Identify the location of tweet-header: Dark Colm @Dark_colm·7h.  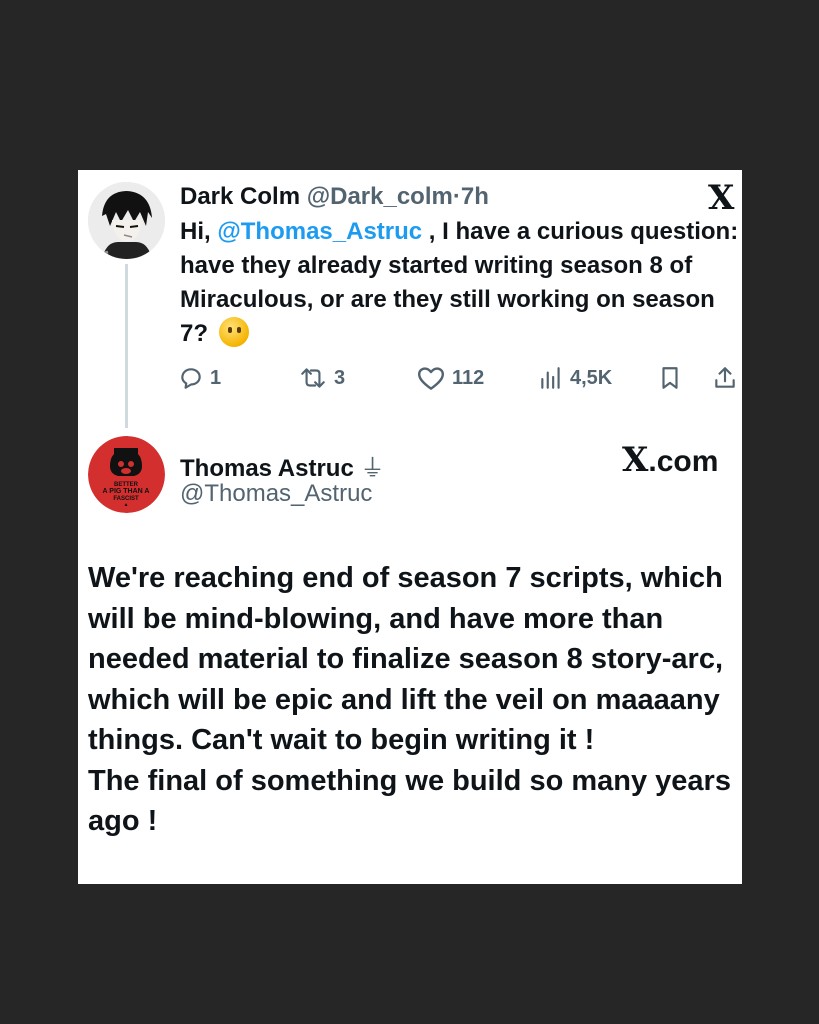
(334, 197).